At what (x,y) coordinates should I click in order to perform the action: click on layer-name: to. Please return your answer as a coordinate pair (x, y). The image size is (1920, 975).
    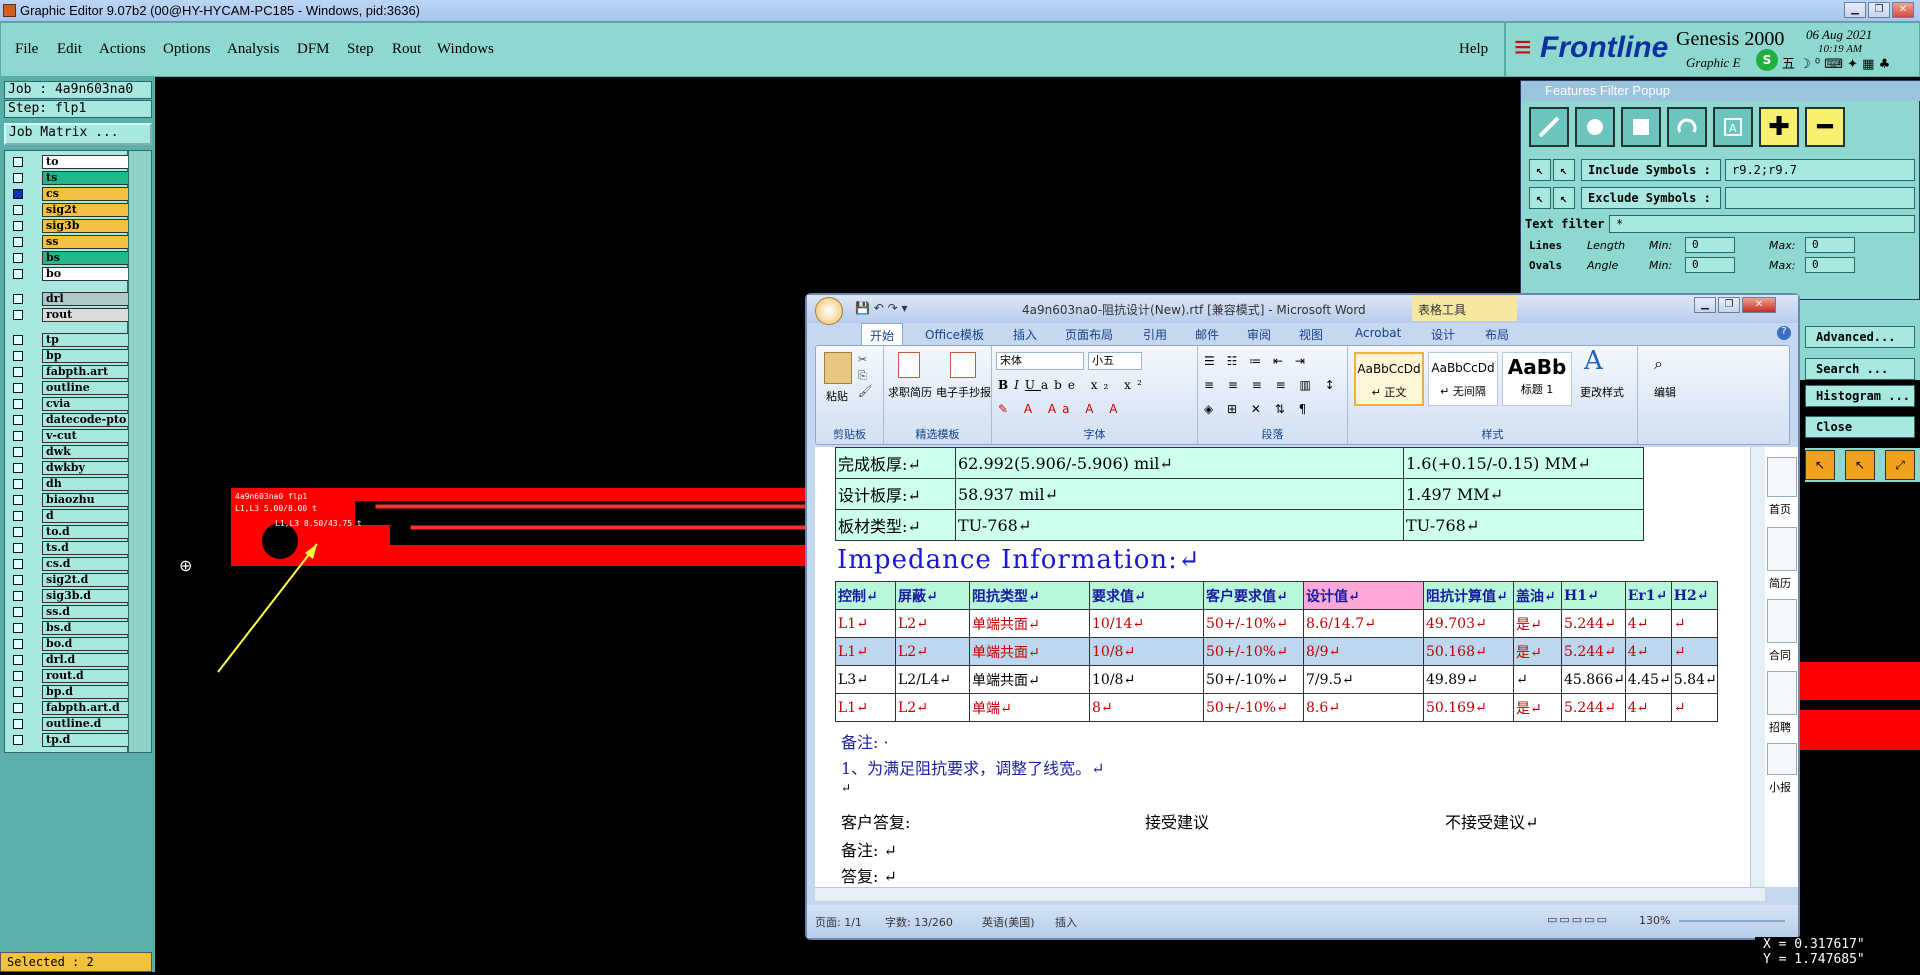
    Looking at the image, I should click on (86, 162).